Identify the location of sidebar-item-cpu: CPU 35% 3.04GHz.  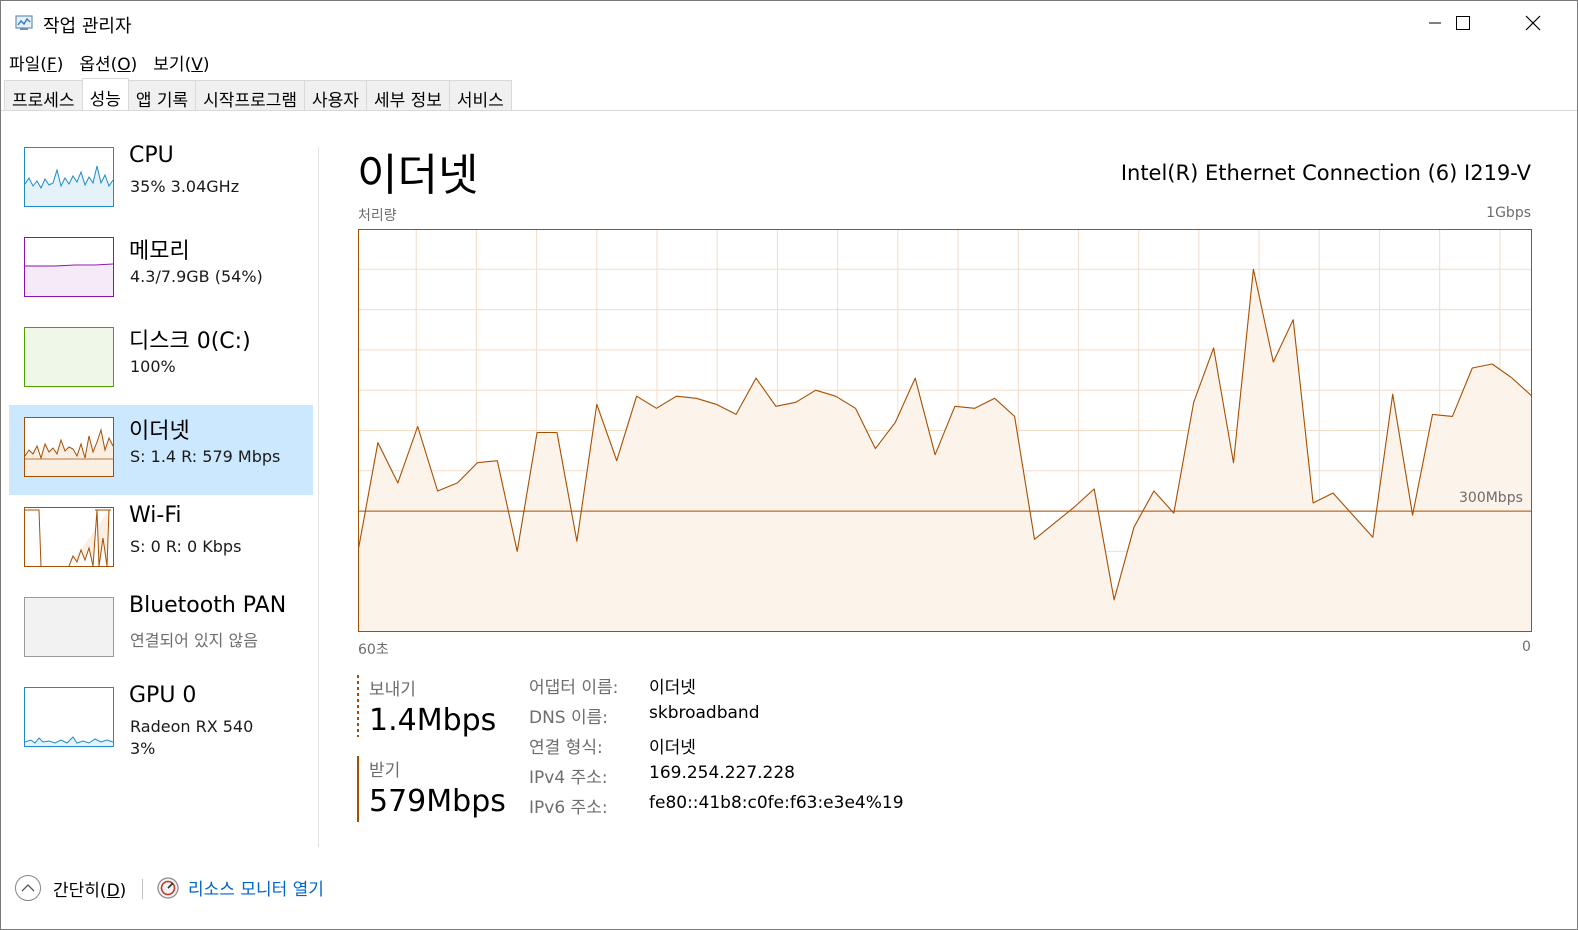
(161, 180).